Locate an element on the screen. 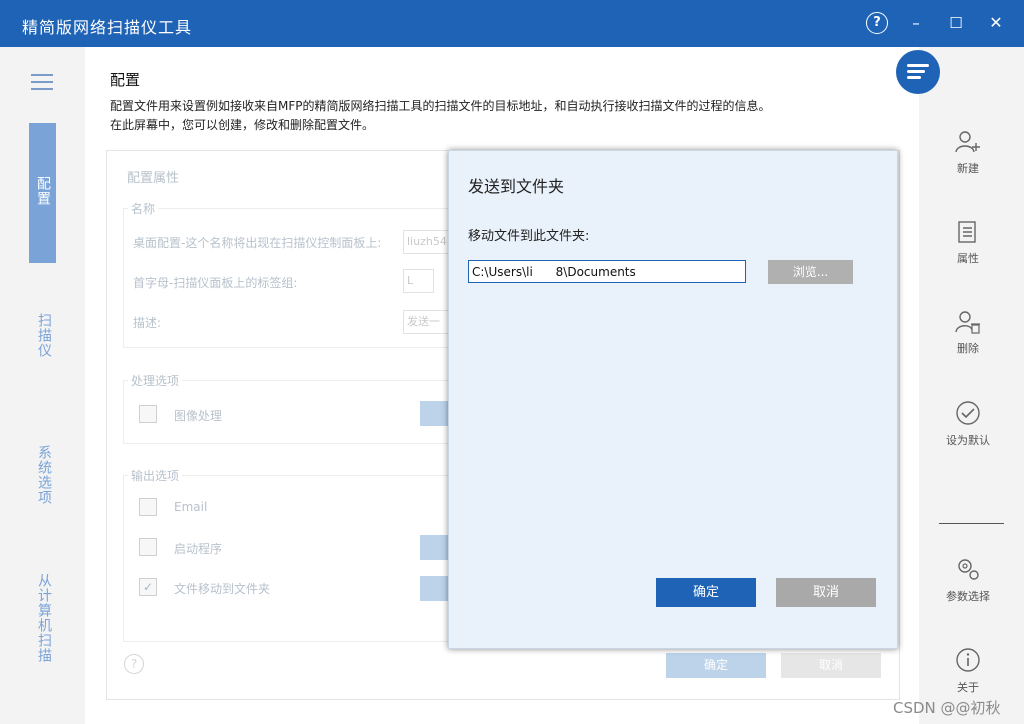  folder-path-input is located at coordinates (607, 271).